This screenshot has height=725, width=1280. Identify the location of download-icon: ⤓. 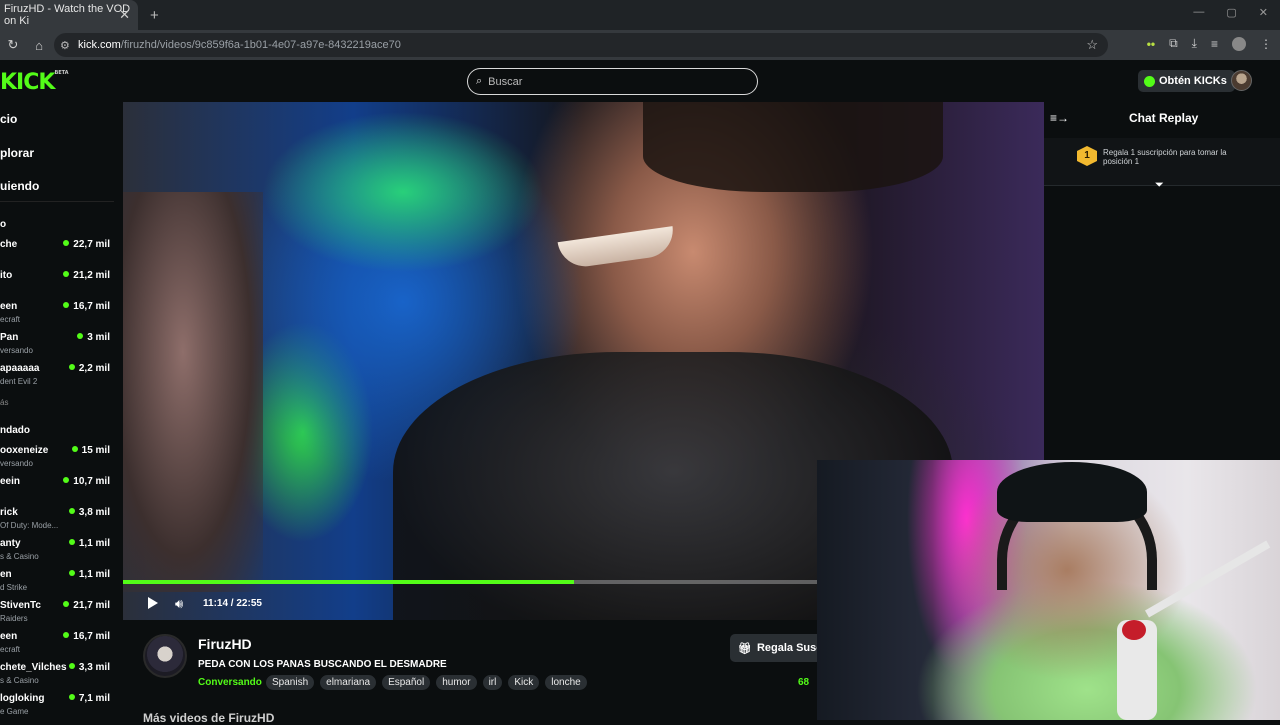
(1194, 43).